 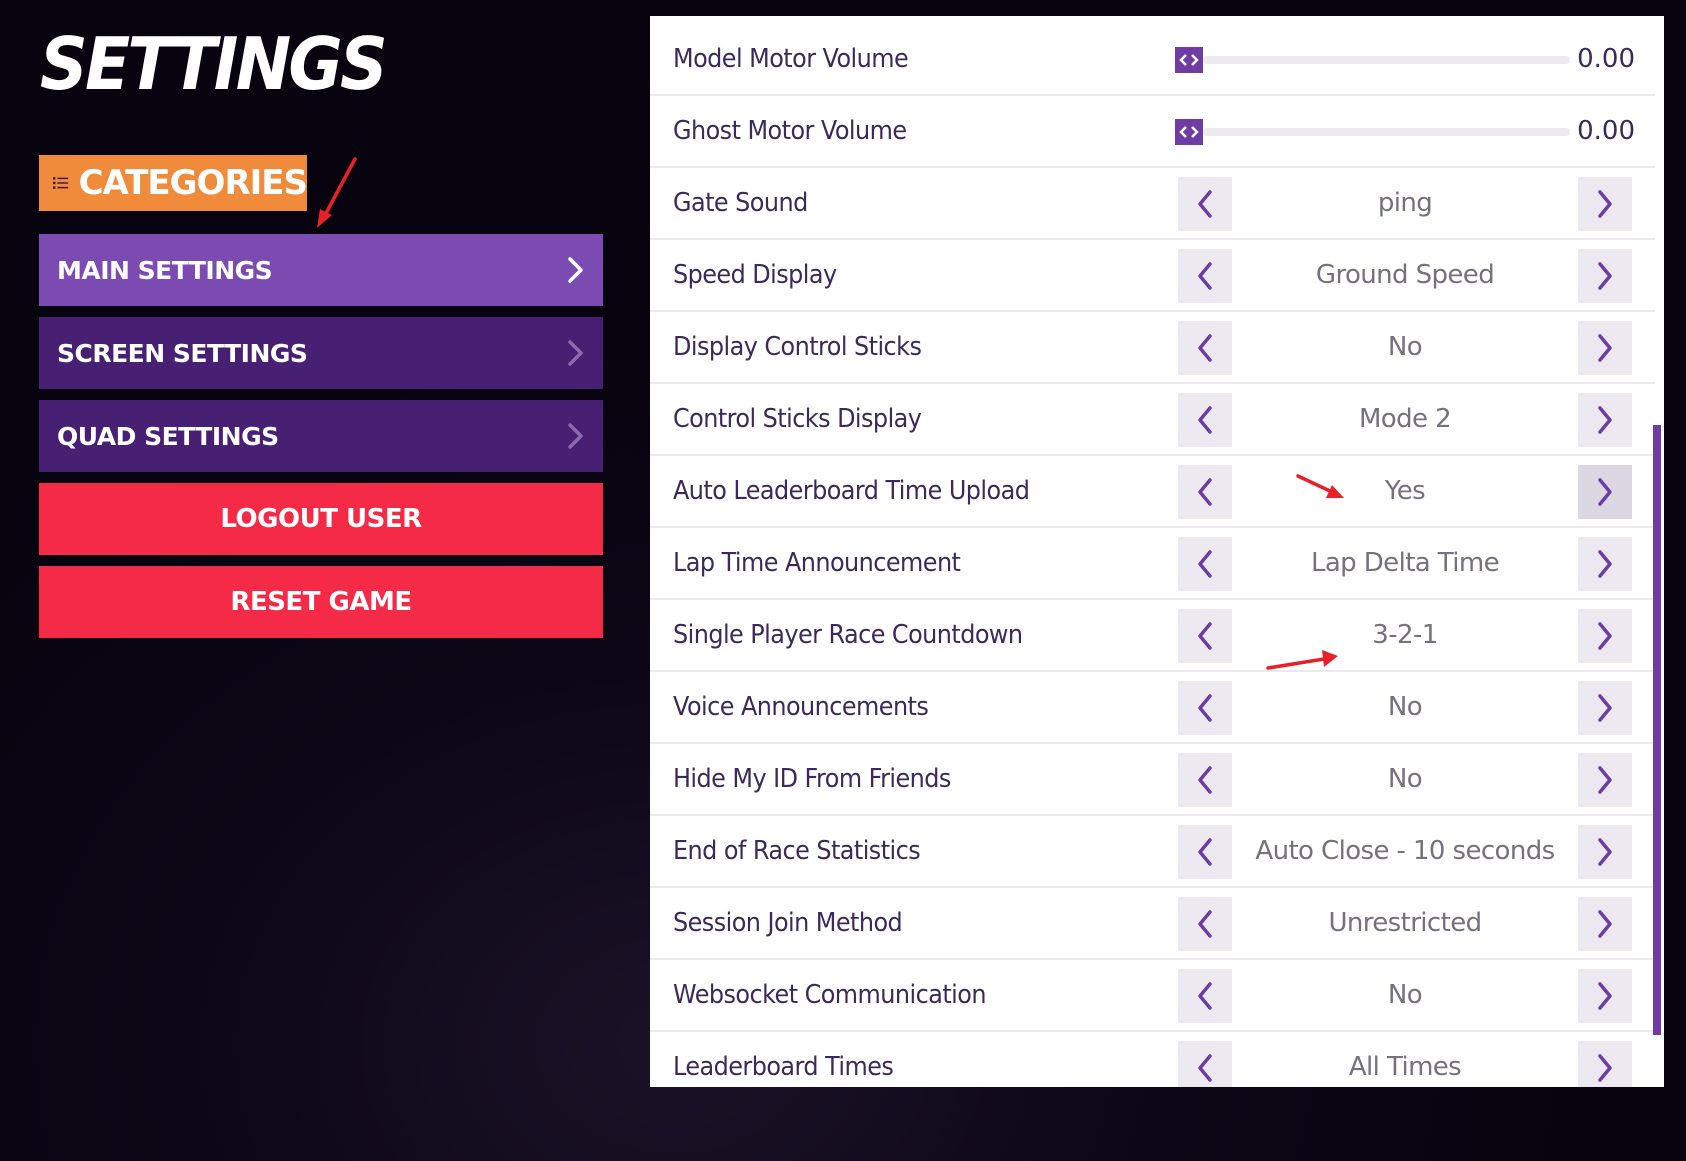 What do you see at coordinates (321, 436) in the screenshot?
I see `menu-quad-settings: QUAD SETTINGS` at bounding box center [321, 436].